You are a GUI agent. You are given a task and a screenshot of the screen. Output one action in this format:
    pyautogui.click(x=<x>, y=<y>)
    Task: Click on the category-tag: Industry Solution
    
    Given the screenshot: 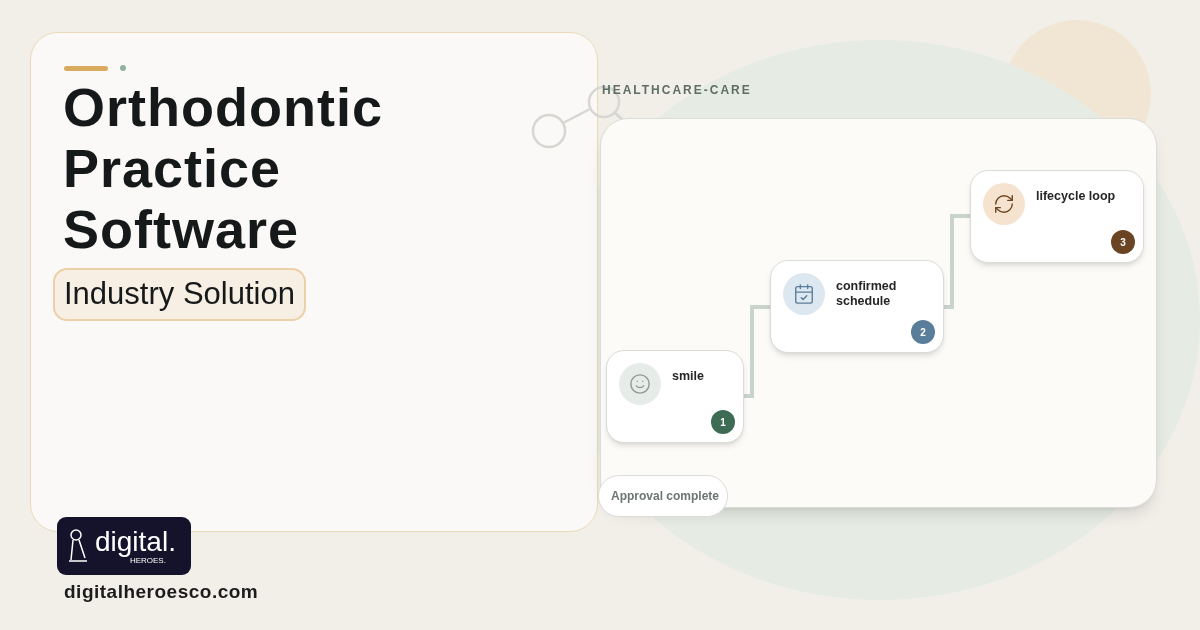 What is the action you would take?
    pyautogui.click(x=179, y=294)
    